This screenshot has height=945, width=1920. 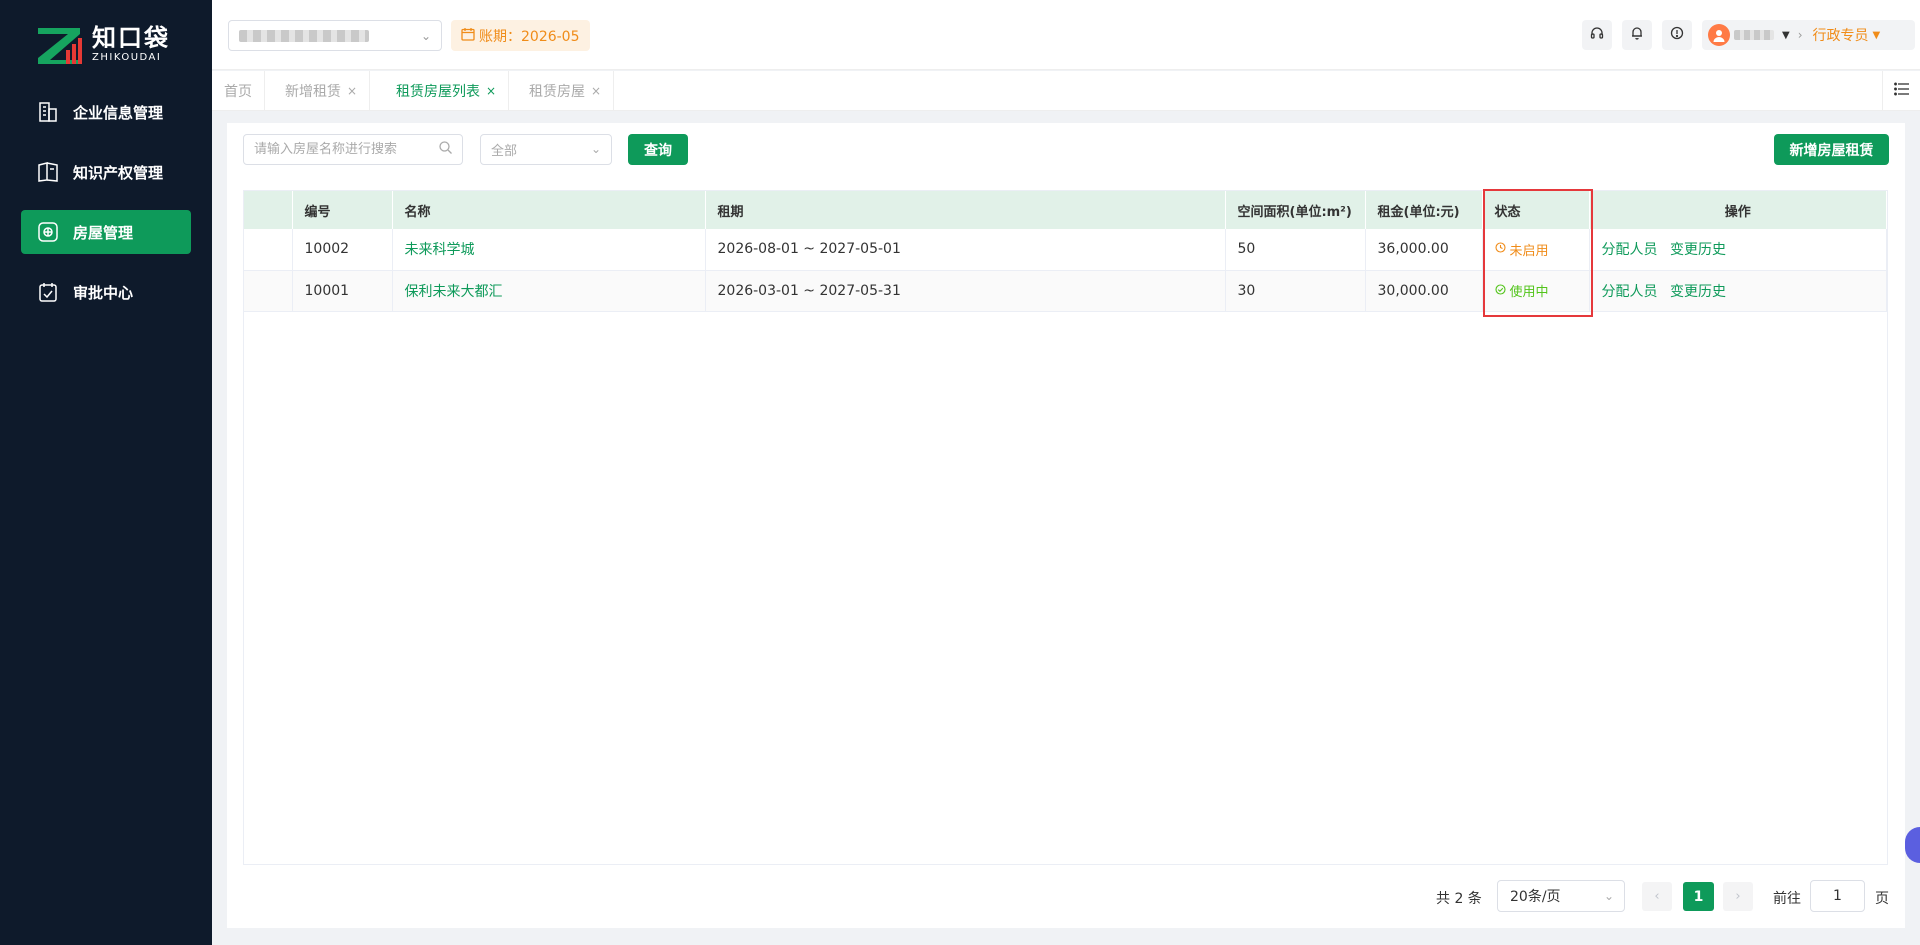 I want to click on brand-name: 知口袋, so click(x=131, y=38).